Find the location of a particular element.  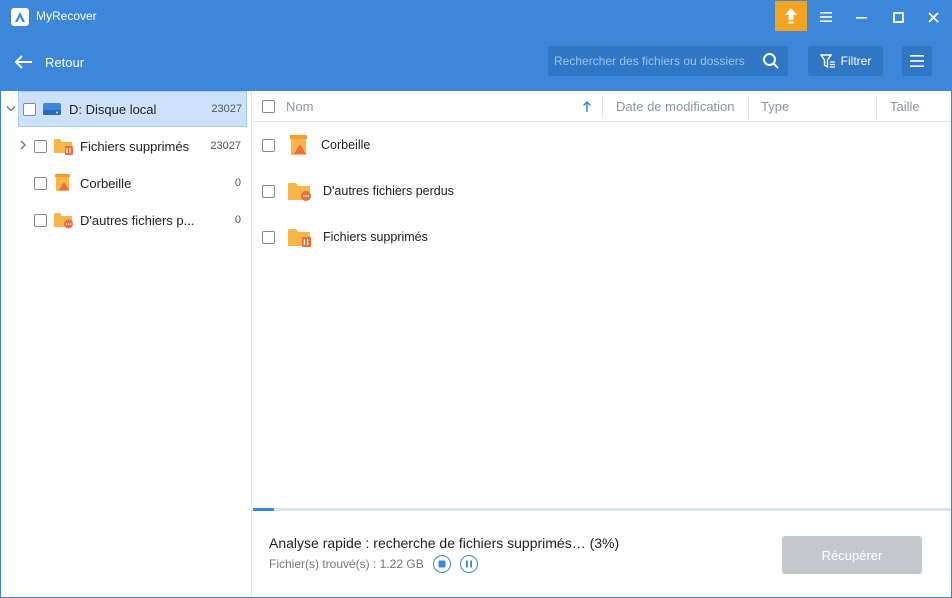

drive-label: D: Disque local is located at coordinates (113, 109).